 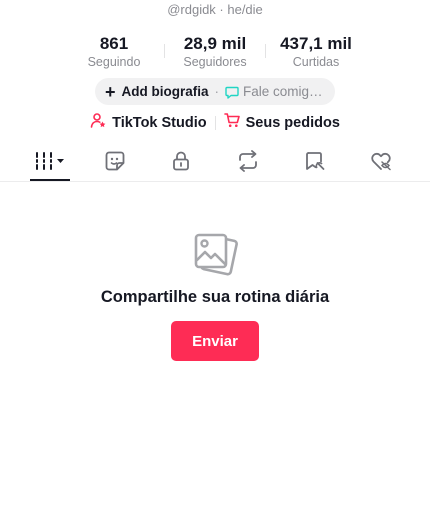 I want to click on tab-favorites, so click(x=315, y=163).